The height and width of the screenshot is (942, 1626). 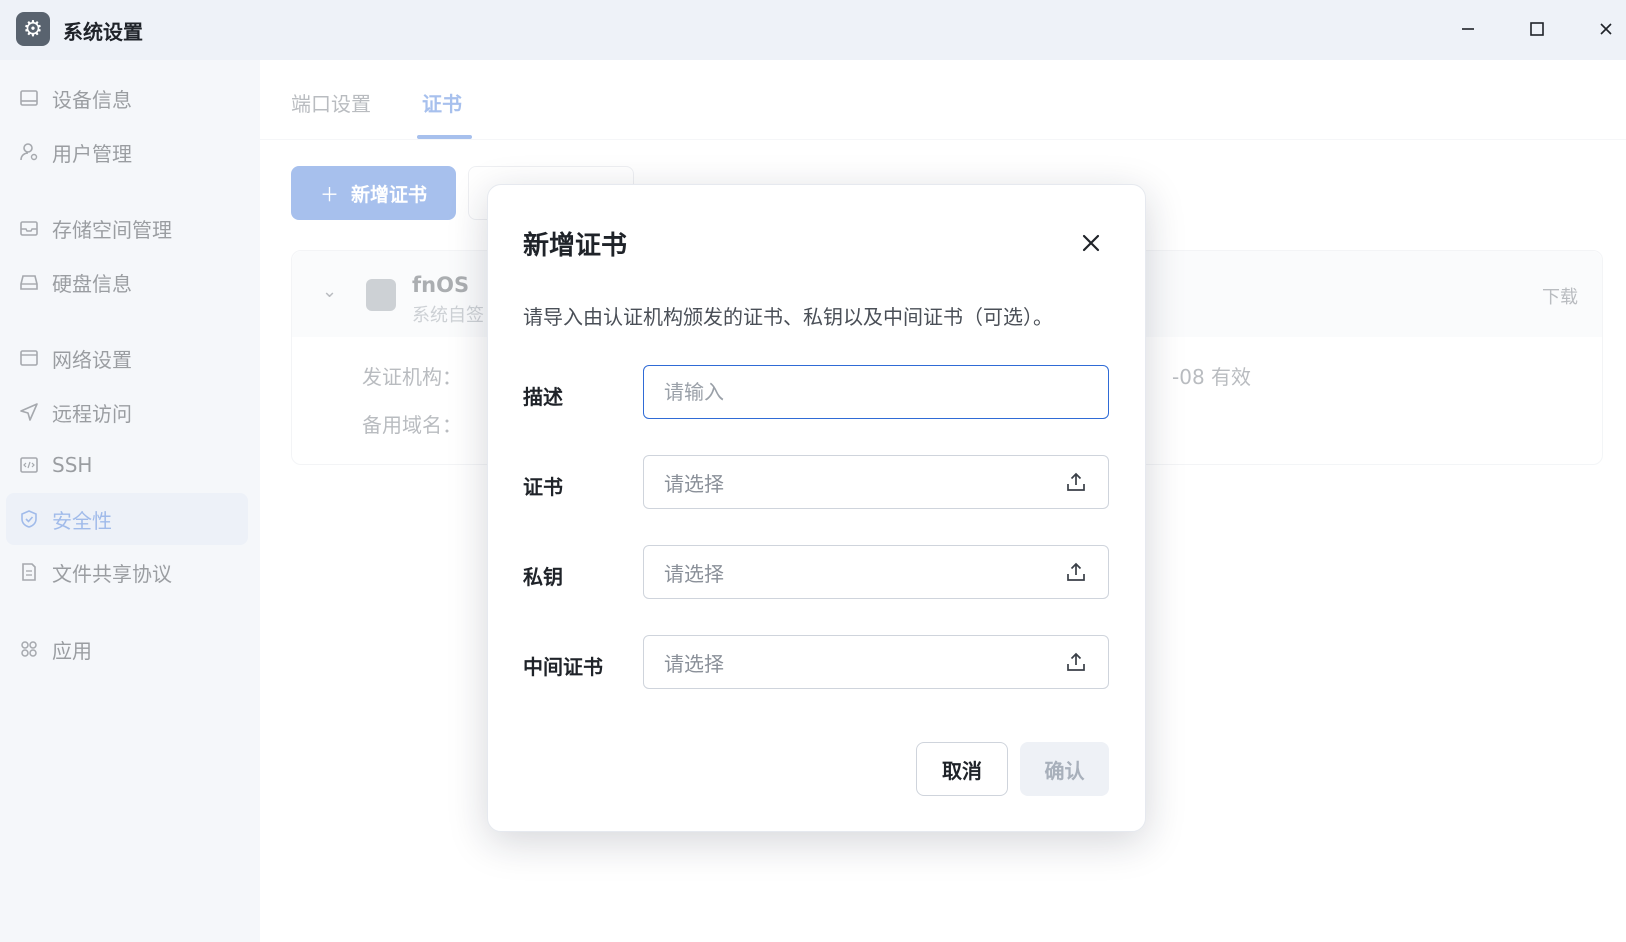 I want to click on tab-certificate: 证书, so click(x=442, y=102).